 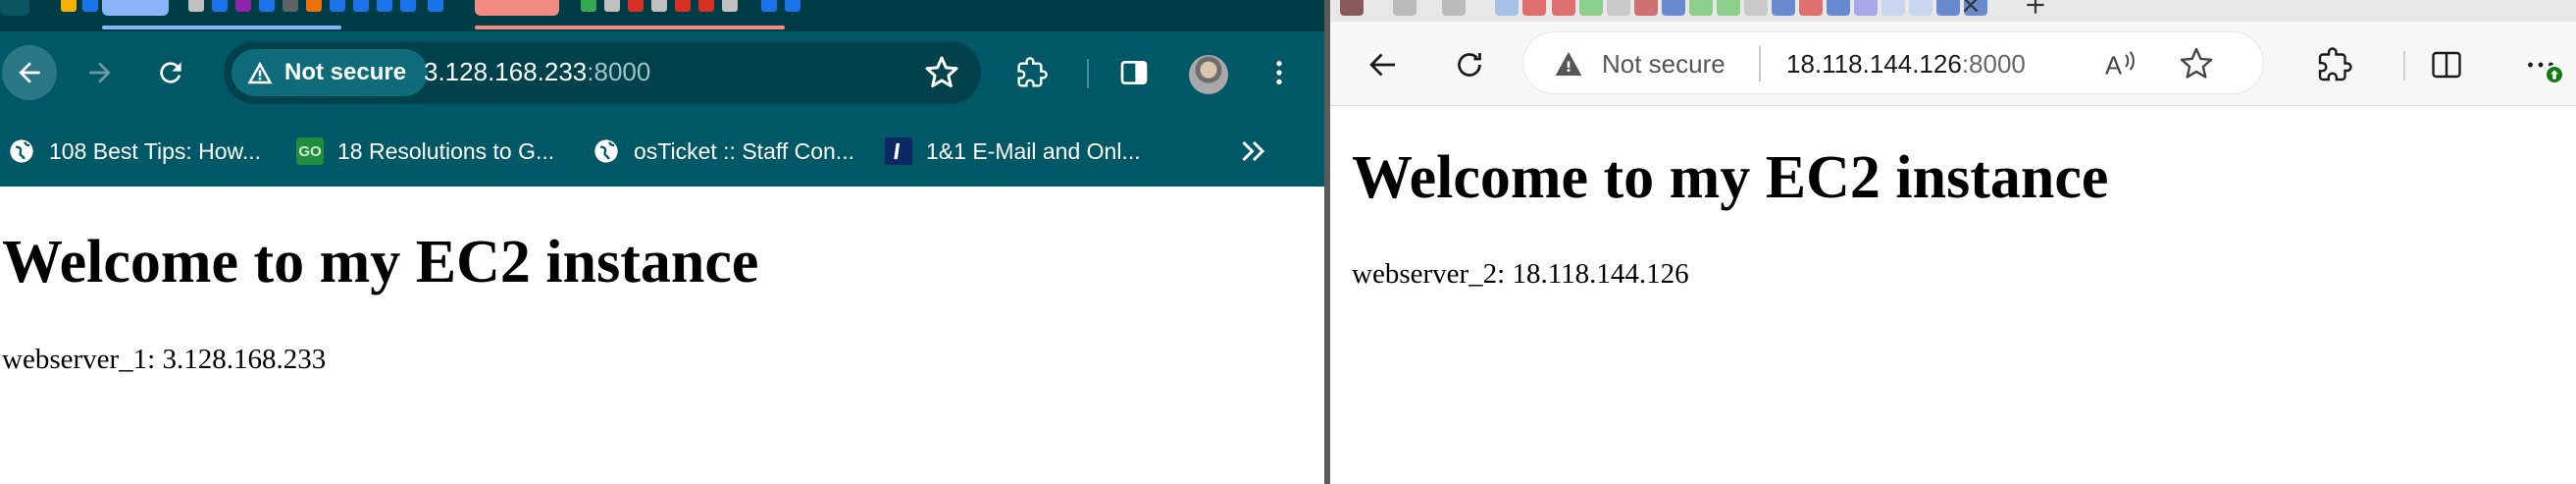 I want to click on arrow-left-icon, so click(x=29, y=73).